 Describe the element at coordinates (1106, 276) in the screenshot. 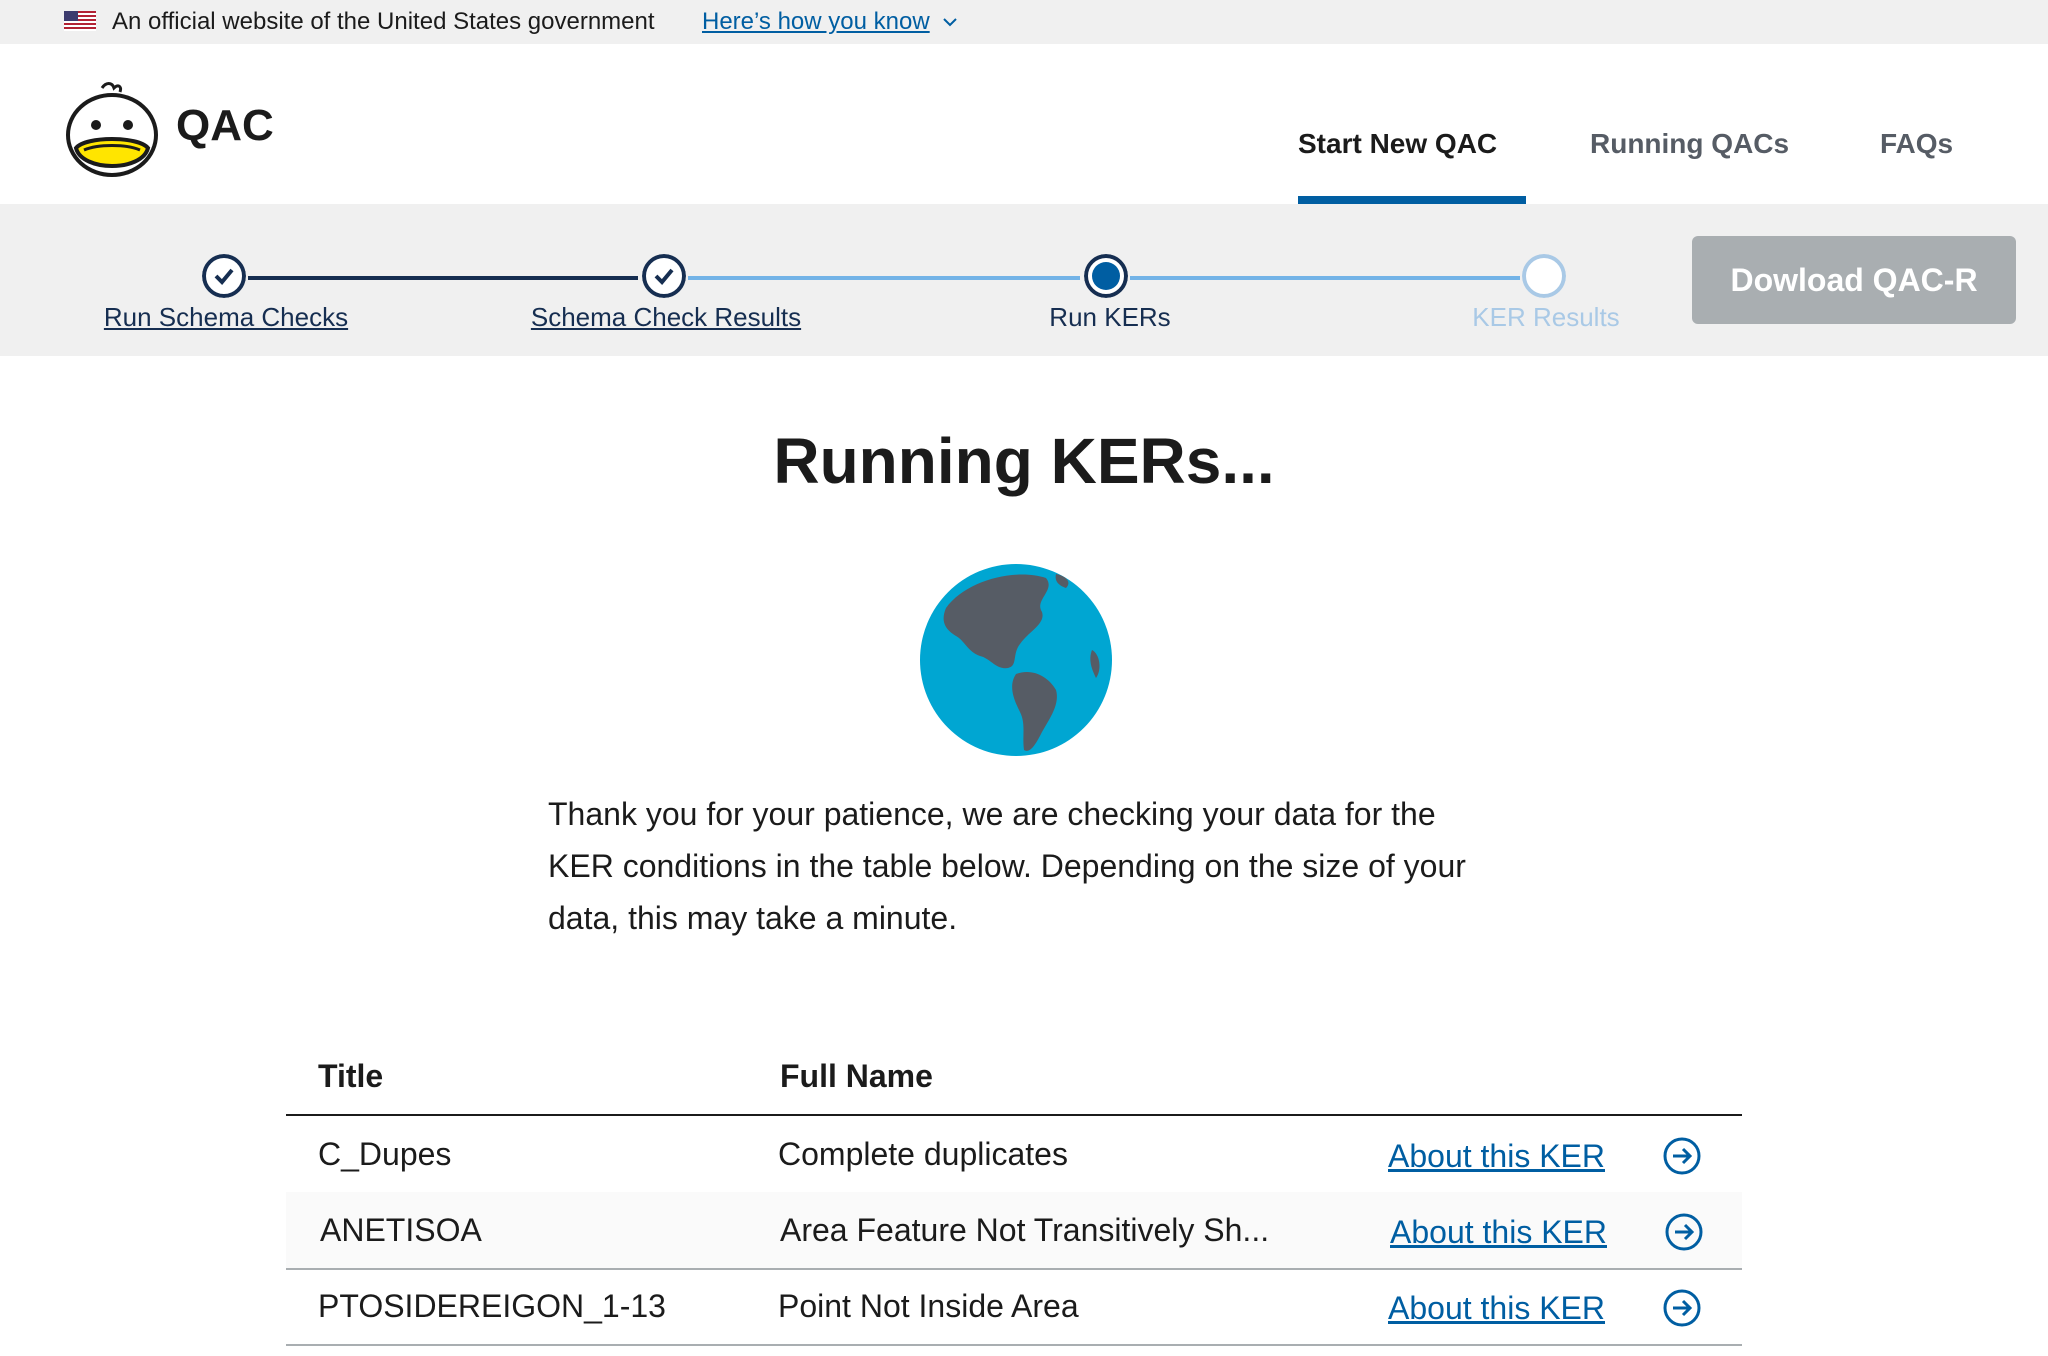

I see `current-step-icon` at that location.